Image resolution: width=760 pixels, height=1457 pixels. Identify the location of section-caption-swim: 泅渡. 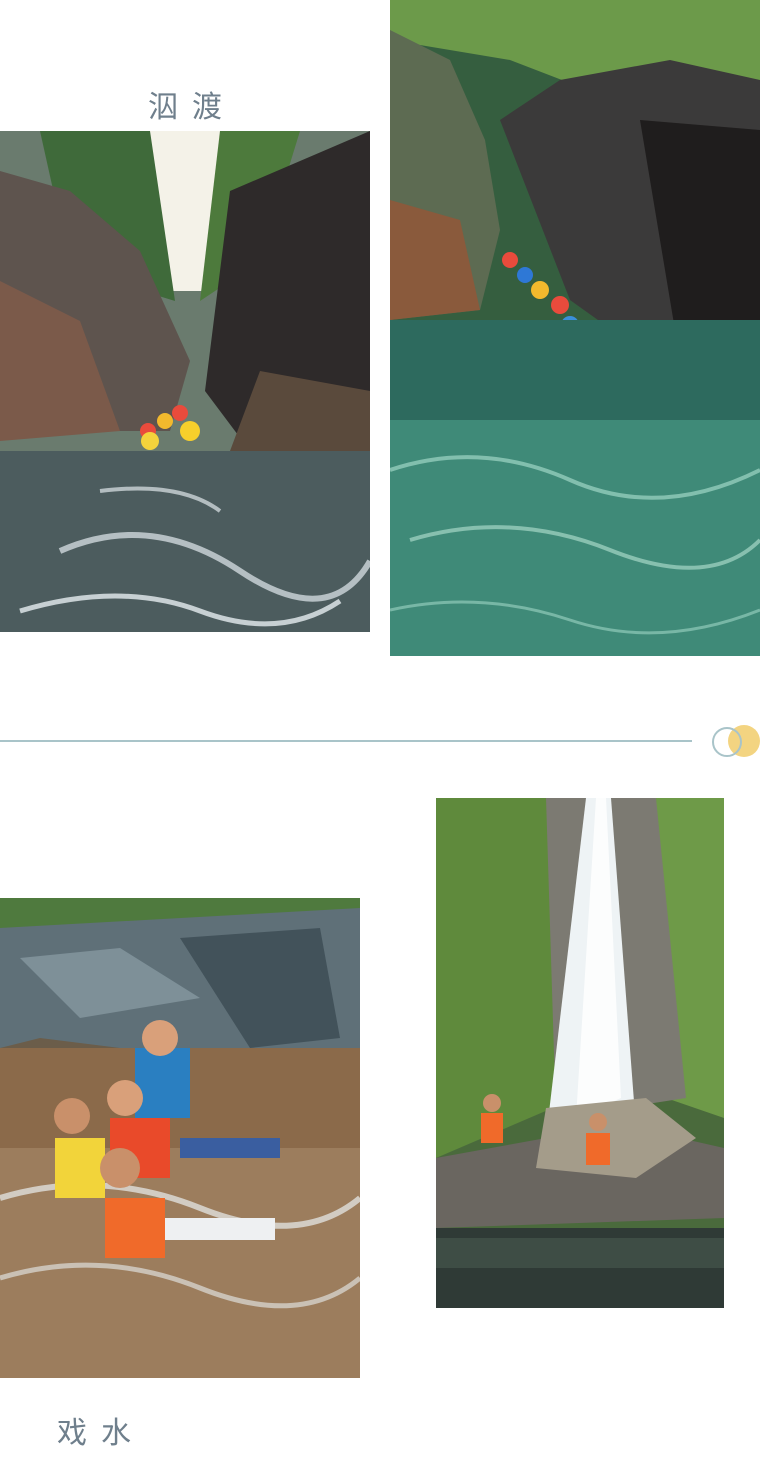
(192, 107).